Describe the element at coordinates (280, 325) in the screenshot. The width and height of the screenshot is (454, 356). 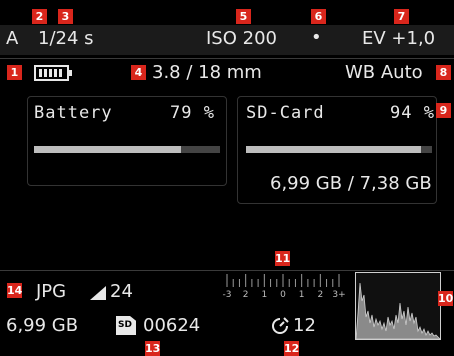
I see `self-timer-icon` at that location.